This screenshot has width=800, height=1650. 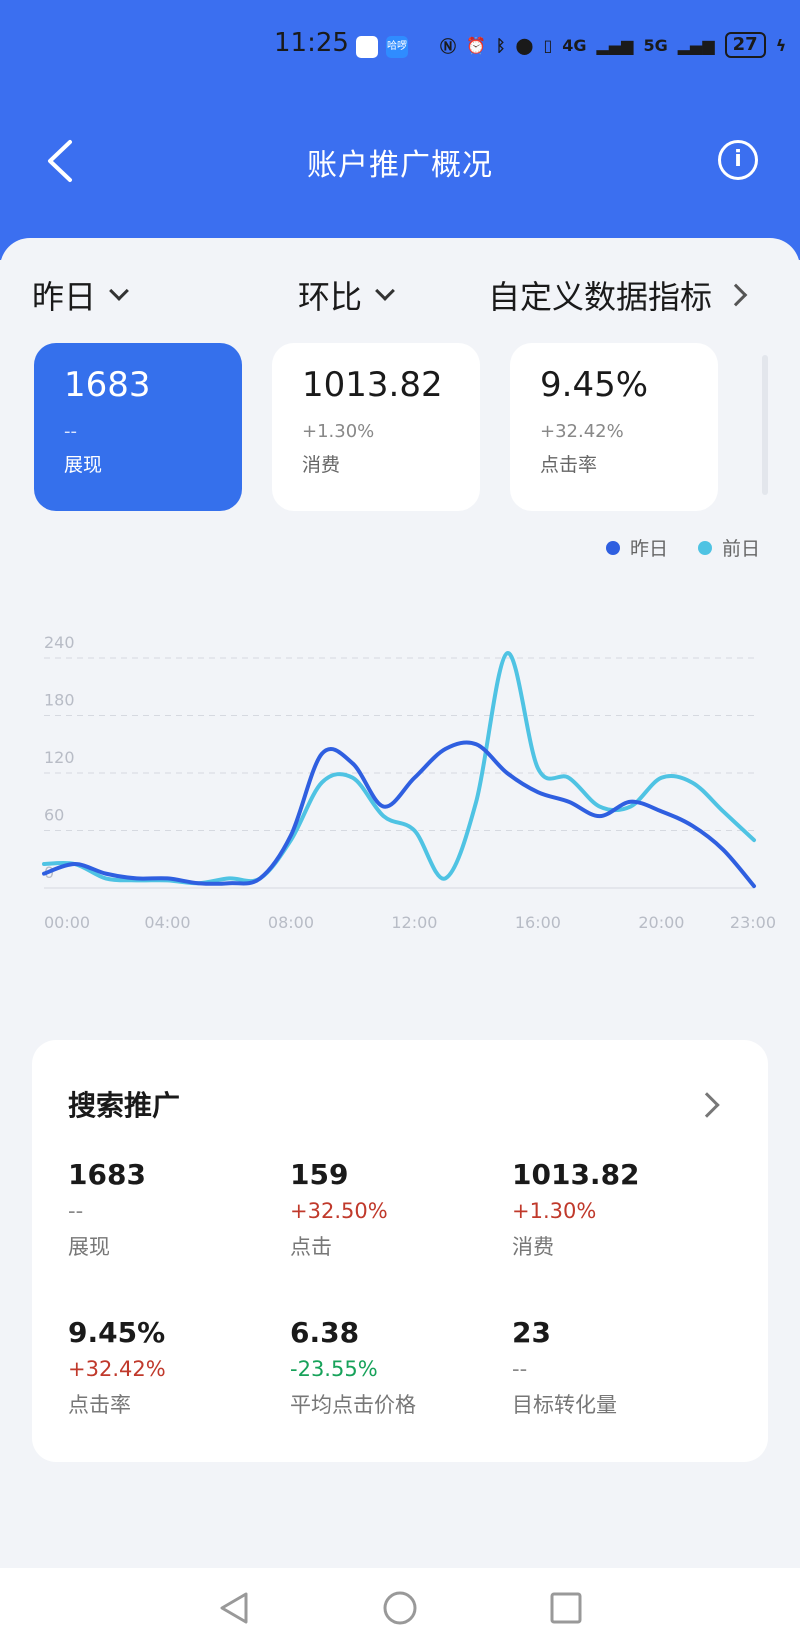 I want to click on metric-card-change: +1.30%, so click(x=338, y=431).